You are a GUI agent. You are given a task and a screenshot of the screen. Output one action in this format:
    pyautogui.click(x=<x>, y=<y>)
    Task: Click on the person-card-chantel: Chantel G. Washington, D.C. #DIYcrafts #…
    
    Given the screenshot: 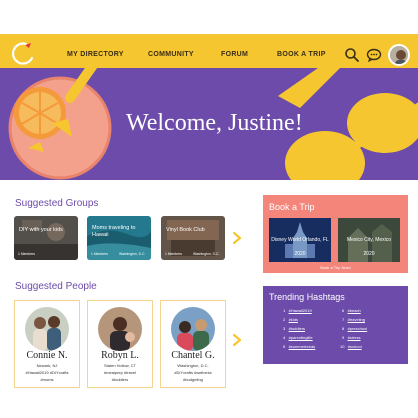 What is the action you would take?
    pyautogui.click(x=193, y=344)
    